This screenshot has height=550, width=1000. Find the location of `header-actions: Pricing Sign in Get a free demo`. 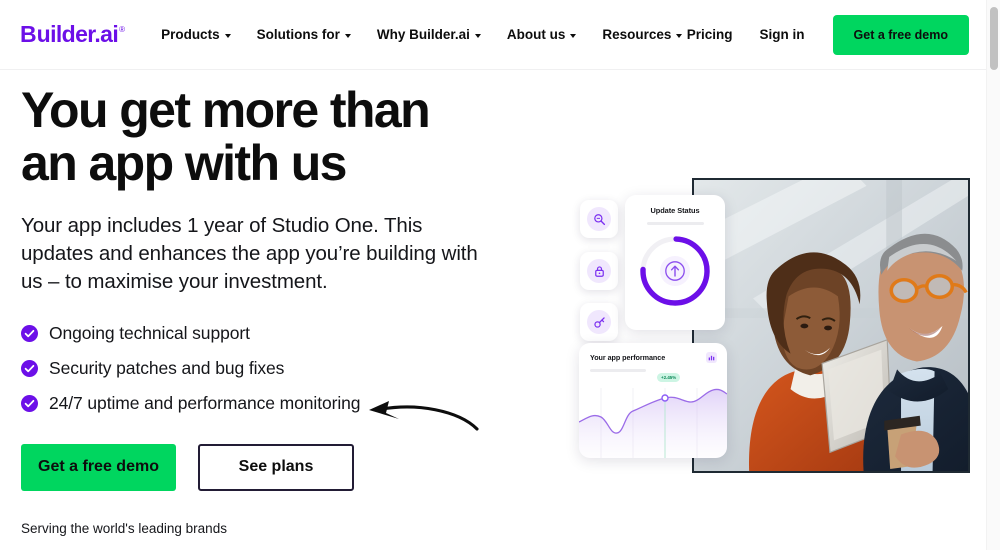

header-actions: Pricing Sign in Get a free demo is located at coordinates (828, 34).